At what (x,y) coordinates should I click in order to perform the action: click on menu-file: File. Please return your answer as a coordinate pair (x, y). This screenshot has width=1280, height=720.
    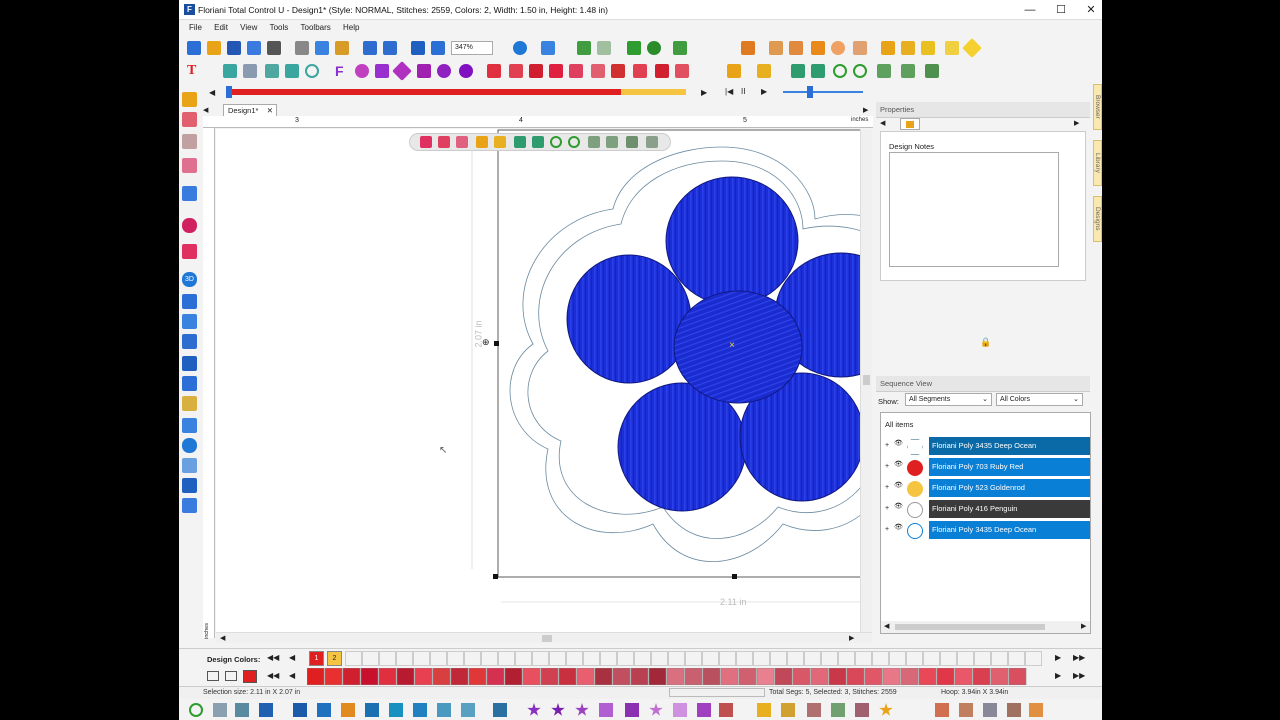
    Looking at the image, I should click on (195, 27).